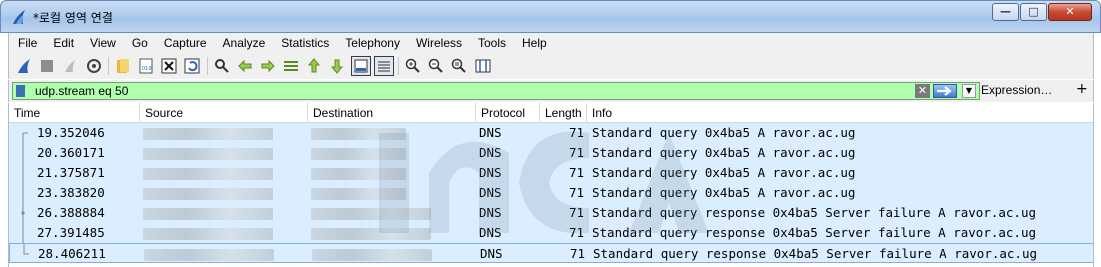 The width and height of the screenshot is (1101, 267). I want to click on menu-file: File, so click(27, 43).